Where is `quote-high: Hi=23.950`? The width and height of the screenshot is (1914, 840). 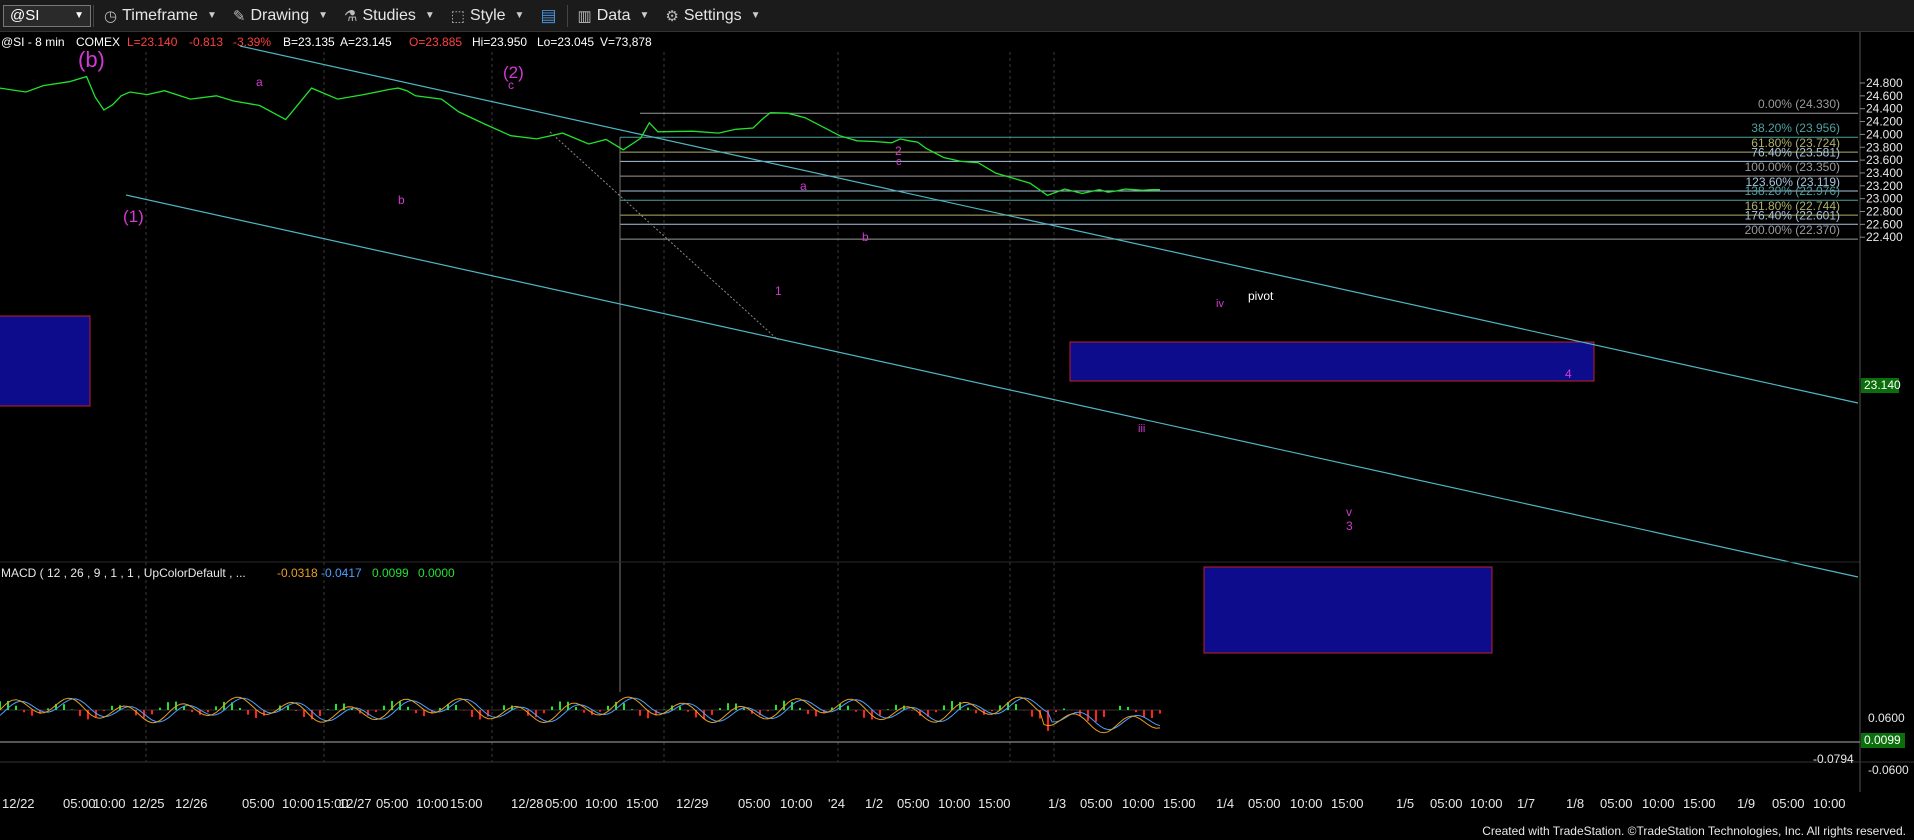
quote-high: Hi=23.950 is located at coordinates (499, 42).